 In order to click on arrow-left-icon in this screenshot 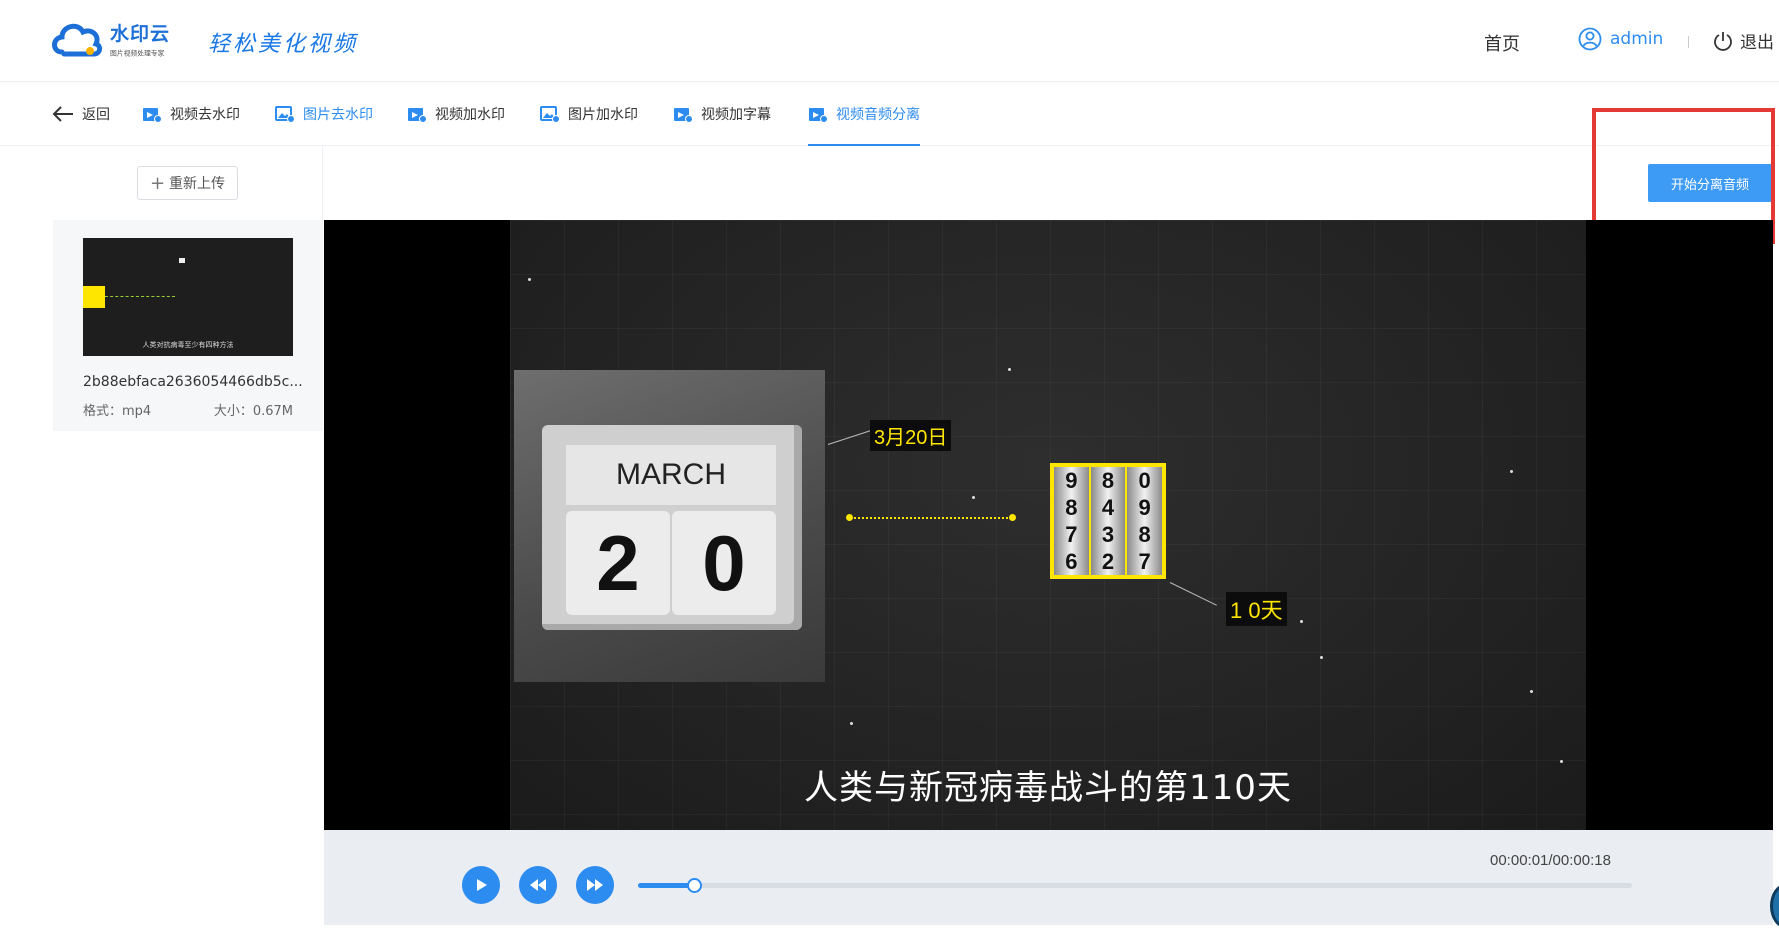, I will do `click(62, 114)`.